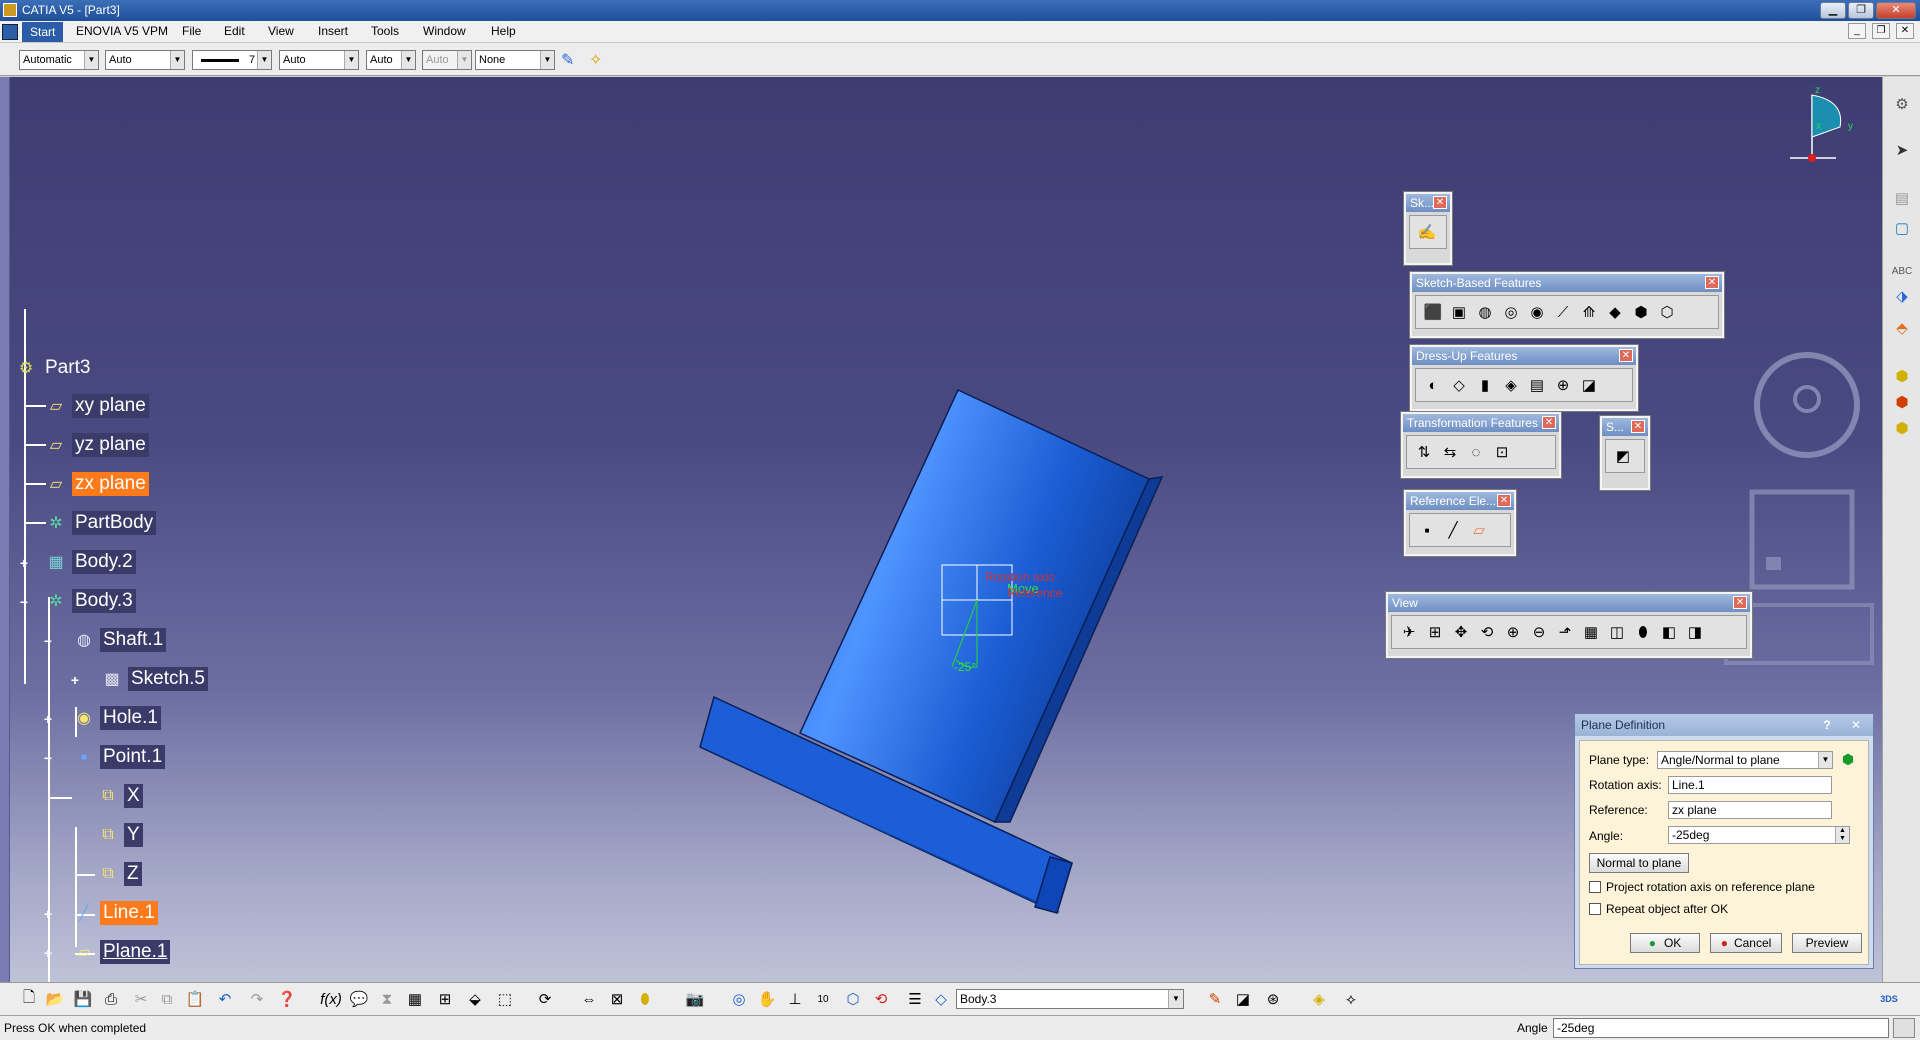  Describe the element at coordinates (1902, 376) in the screenshot. I see `insert-body-icon: ⬢` at that location.